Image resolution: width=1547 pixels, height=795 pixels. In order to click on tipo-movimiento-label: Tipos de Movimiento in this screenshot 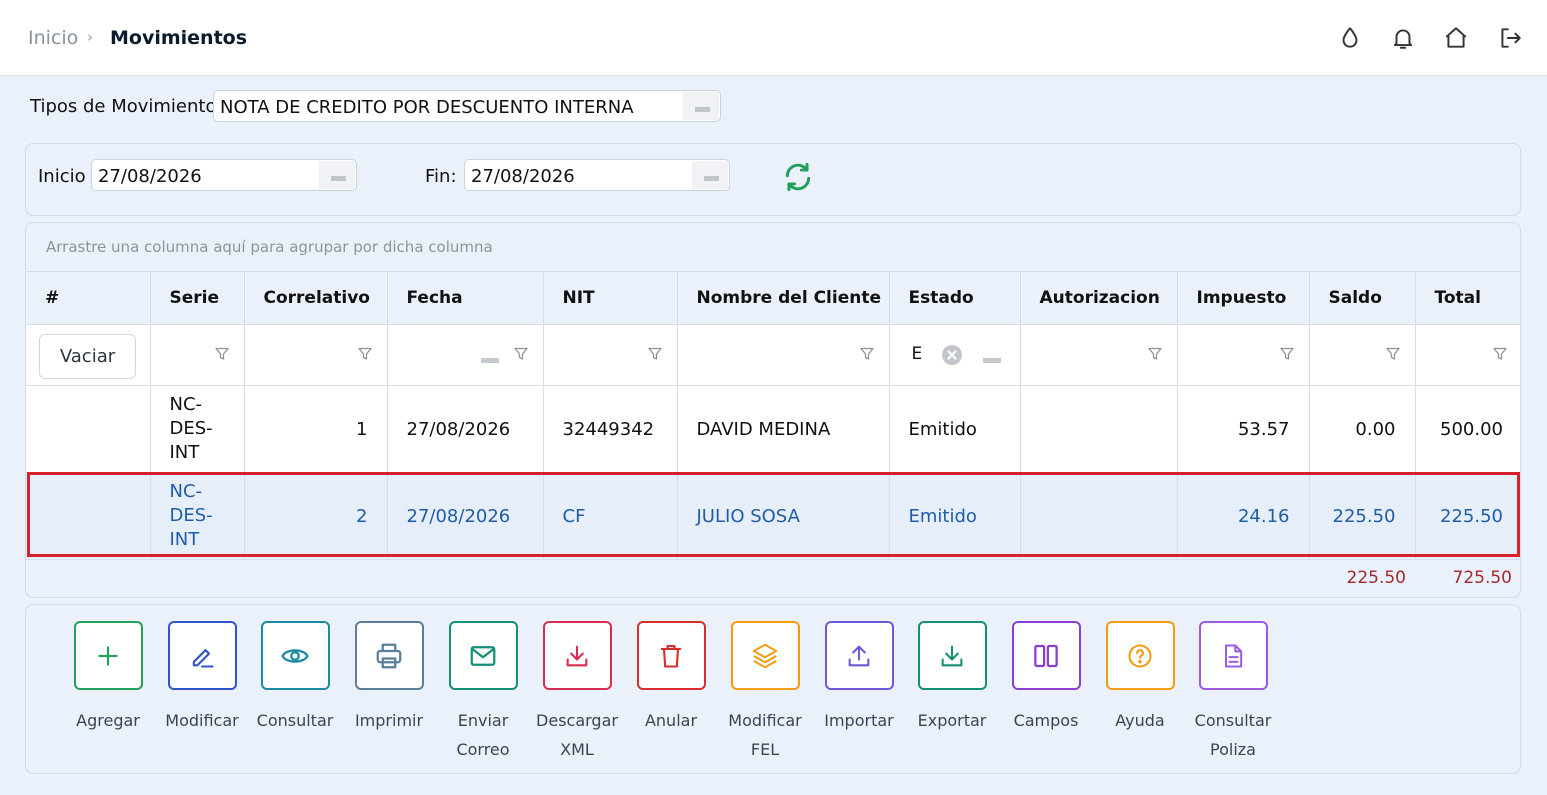, I will do `click(123, 106)`.